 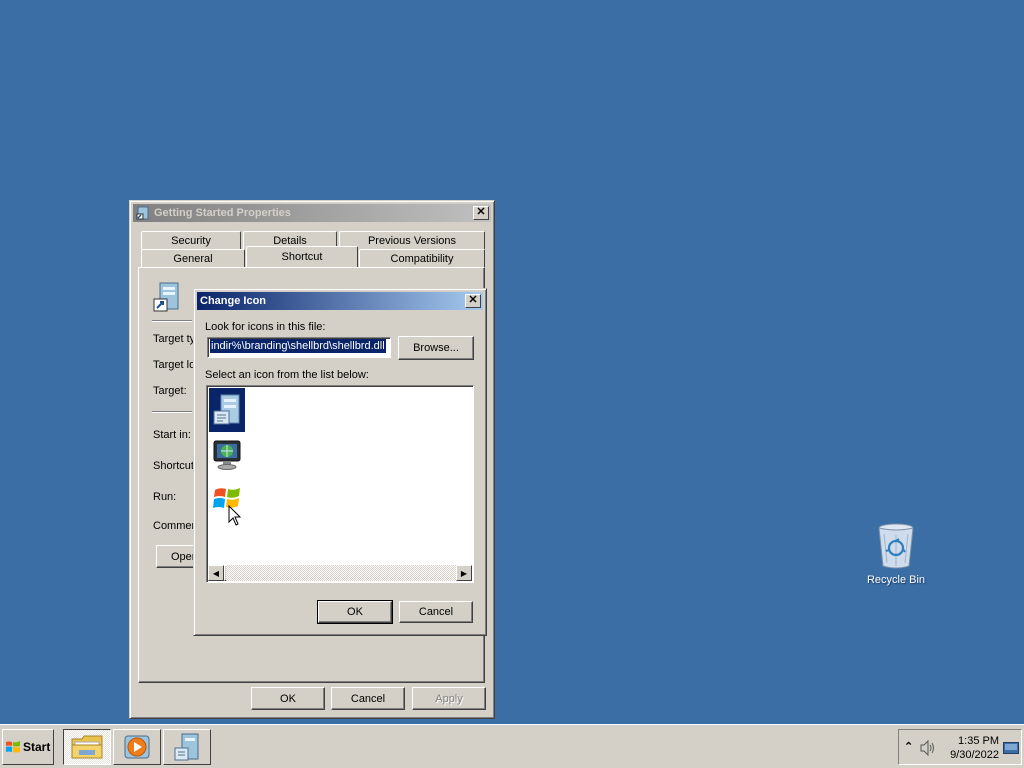 I want to click on mouse-pointer-icon, so click(x=235, y=515).